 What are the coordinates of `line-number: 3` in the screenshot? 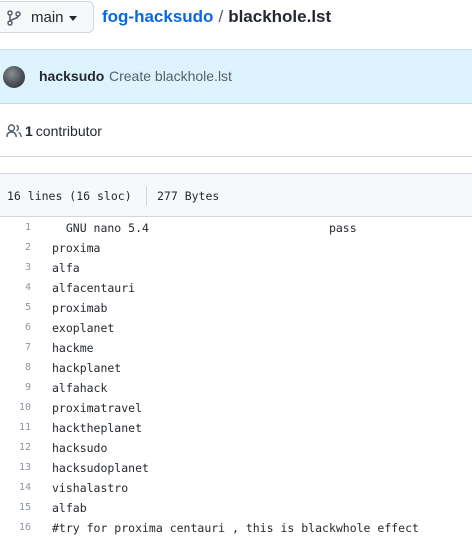 It's located at (15, 267).